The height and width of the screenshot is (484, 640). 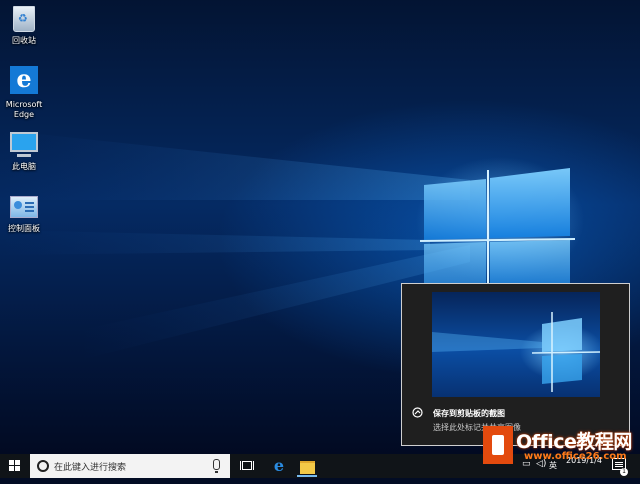 What do you see at coordinates (90, 468) in the screenshot?
I see `search-placeholder: 在此键入进行搜索` at bounding box center [90, 468].